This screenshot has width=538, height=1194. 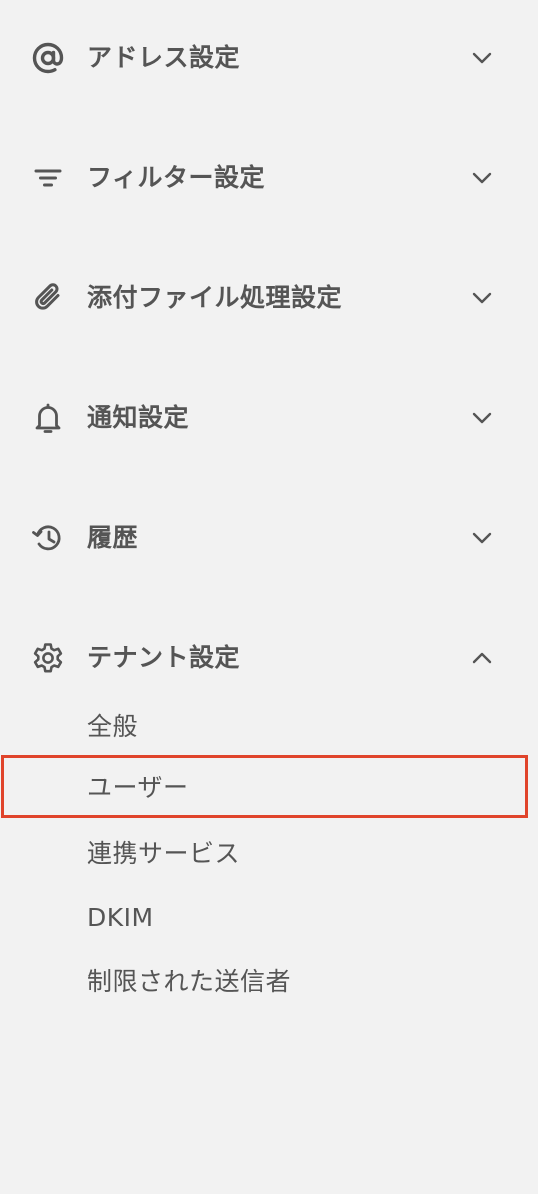 I want to click on tenant-item-integrations: 連携サービス, so click(x=269, y=853).